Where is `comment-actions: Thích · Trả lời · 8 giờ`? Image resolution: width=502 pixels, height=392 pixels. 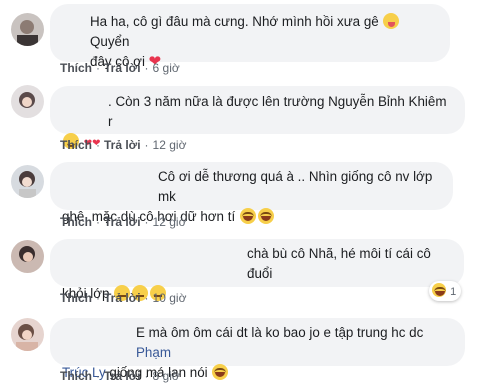
comment-actions: Thích · Trả lời · 8 giờ is located at coordinates (120, 376).